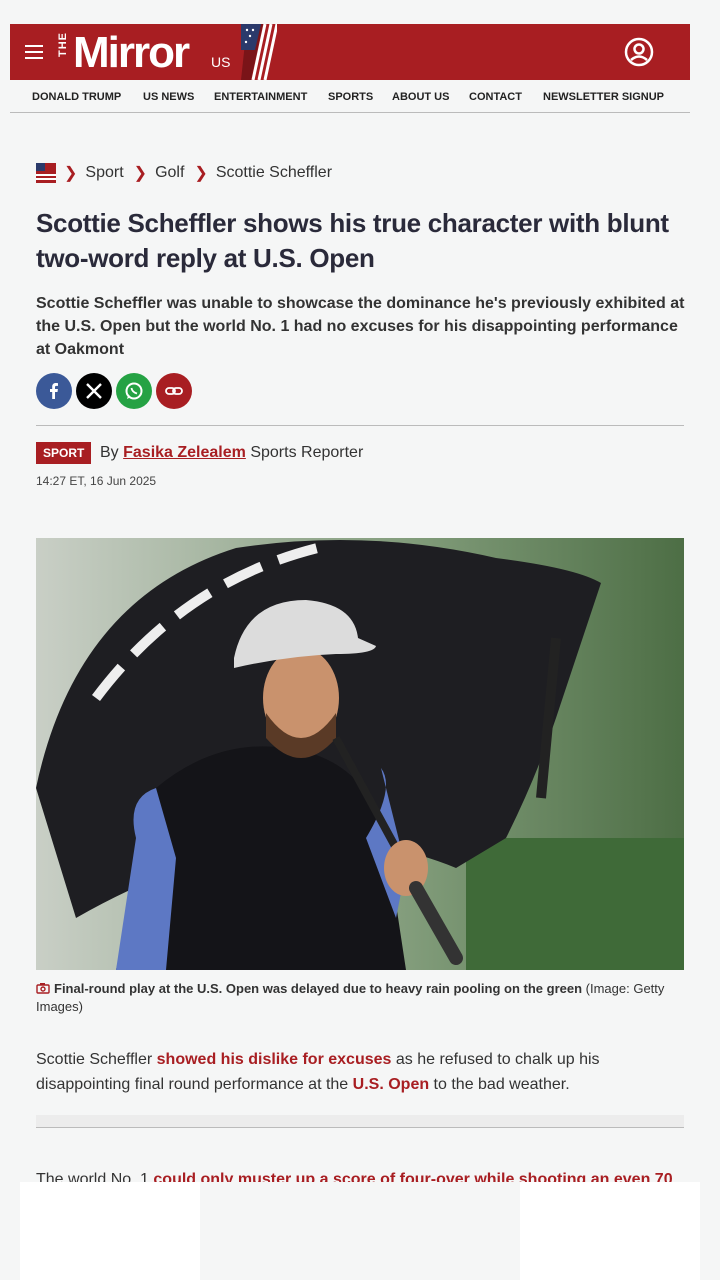  I want to click on breadcrumb: ❯ Sport ❯ Golf ❯ Scottie Scheffler, so click(189, 173).